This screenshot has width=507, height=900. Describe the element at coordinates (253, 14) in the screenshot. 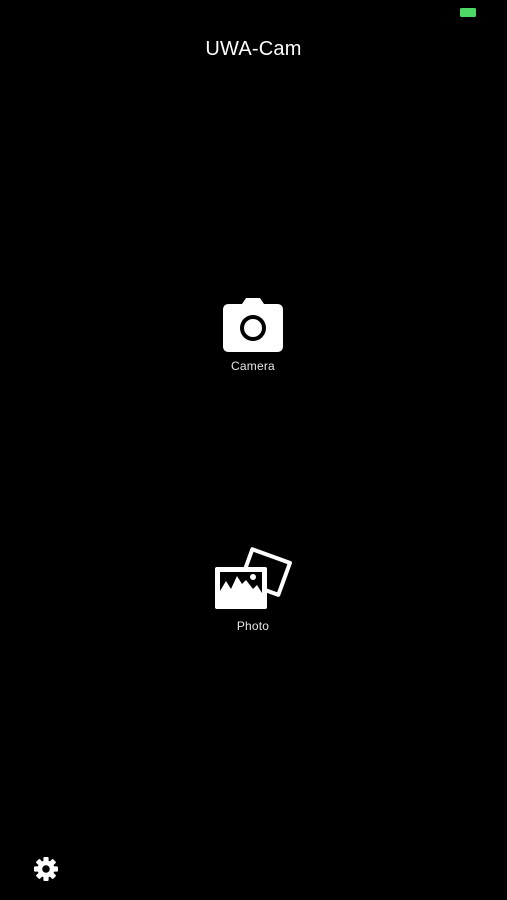

I see `status-bar` at that location.